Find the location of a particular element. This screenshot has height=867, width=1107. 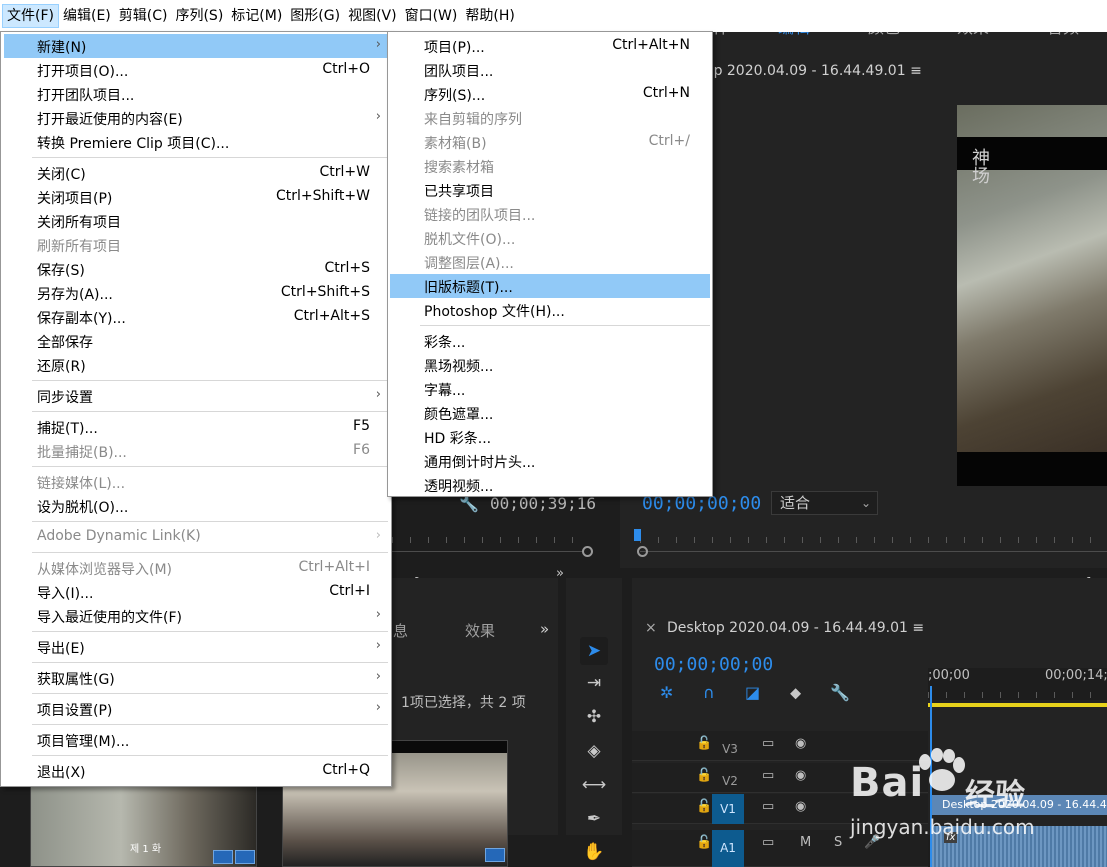

mute-button: M is located at coordinates (805, 842).